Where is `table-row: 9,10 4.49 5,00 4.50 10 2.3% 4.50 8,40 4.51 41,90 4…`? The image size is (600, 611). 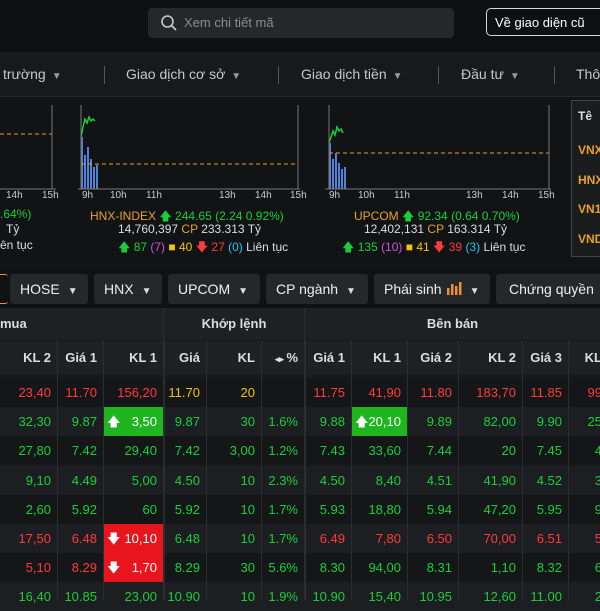 table-row: 9,10 4.49 5,00 4.50 10 2.3% 4.50 8,40 4.51 41,90 4… is located at coordinates (300, 480).